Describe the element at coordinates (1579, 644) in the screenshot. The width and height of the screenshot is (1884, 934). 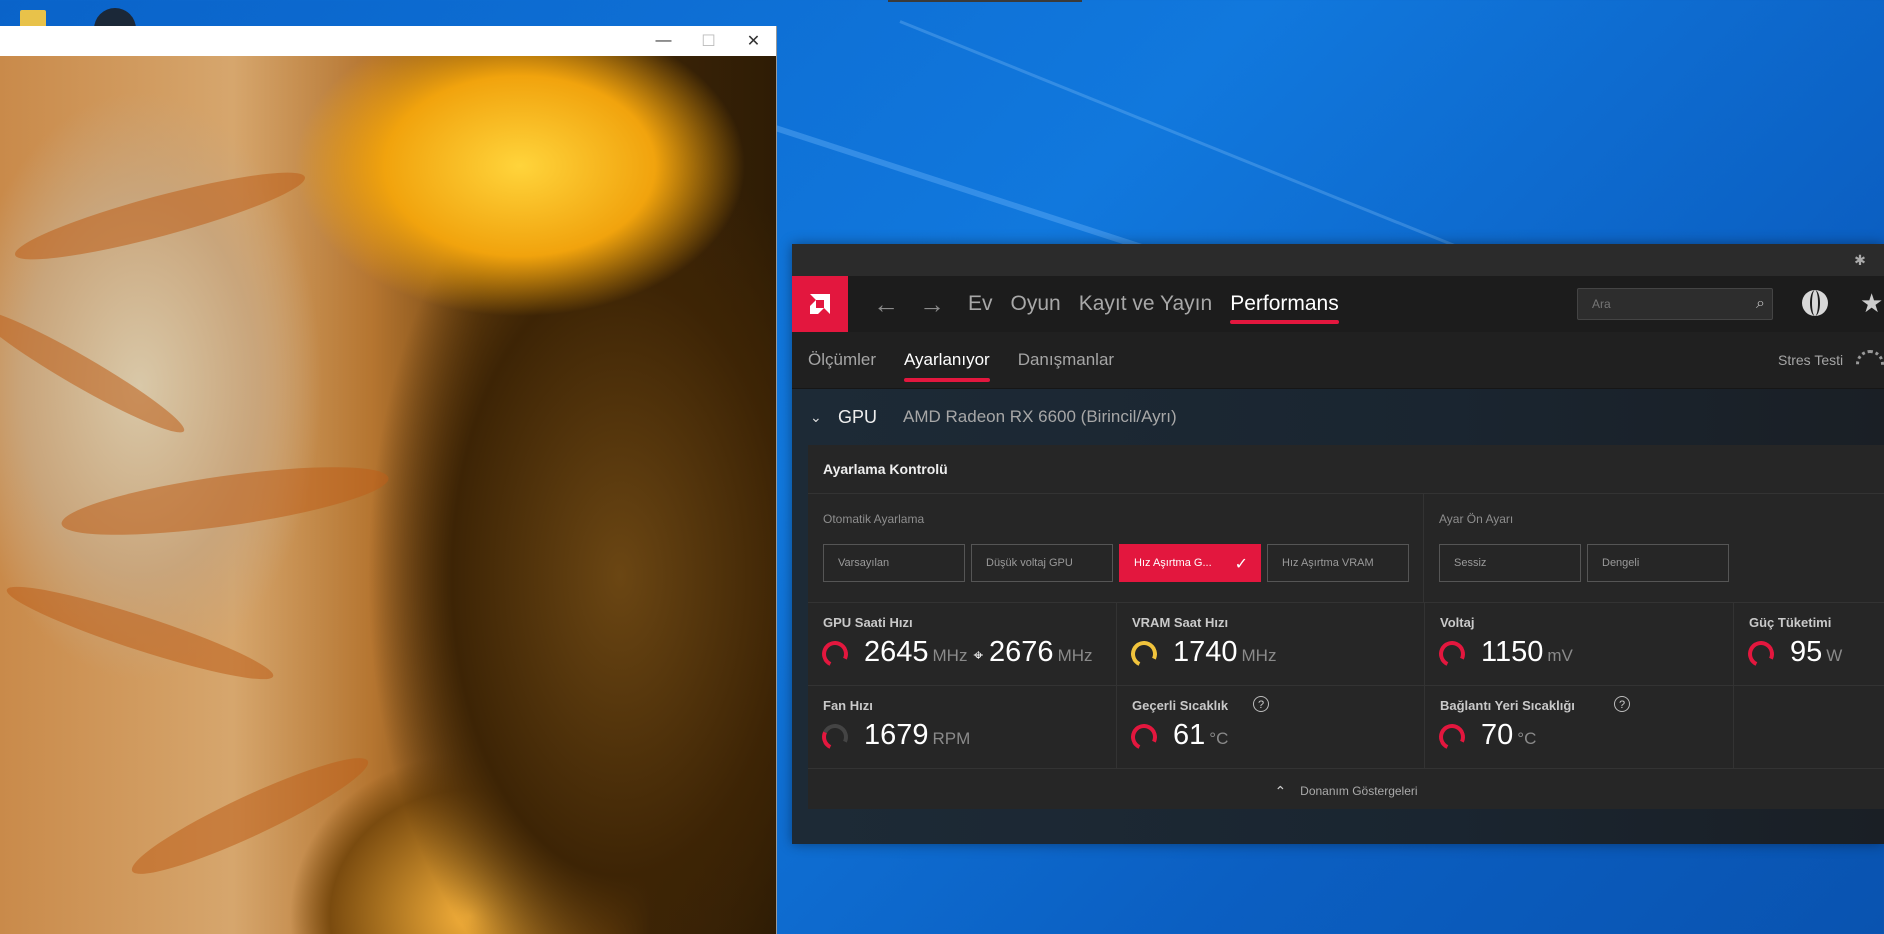
I see `voltage-metric: Voltaj 1150 mV` at that location.